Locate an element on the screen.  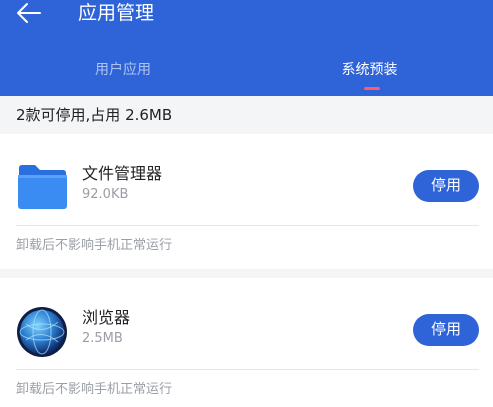
globe-icon is located at coordinates (42, 331).